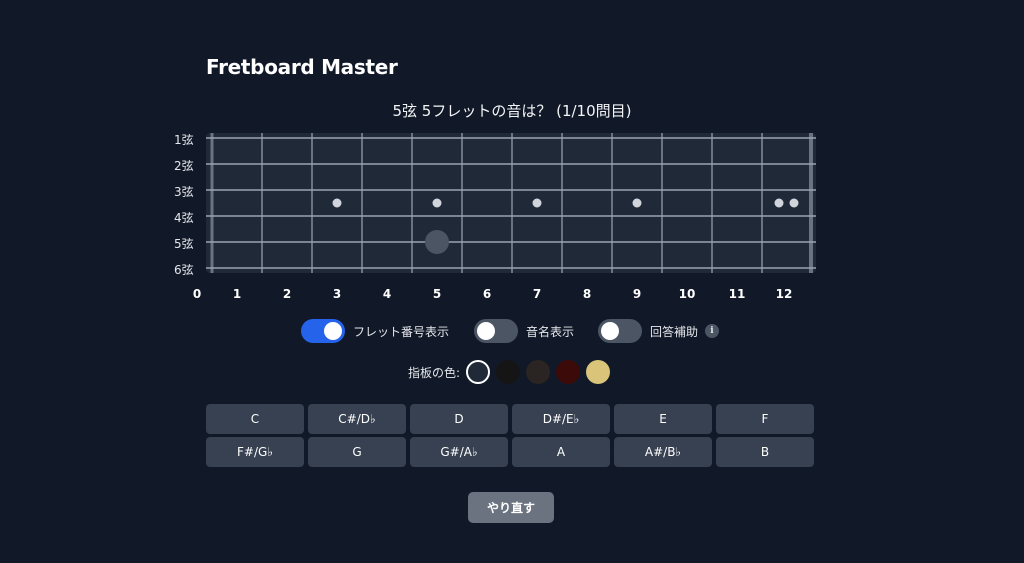 The height and width of the screenshot is (563, 1024). Describe the element at coordinates (568, 372) in the screenshot. I see `color-swatch-maroon` at that location.